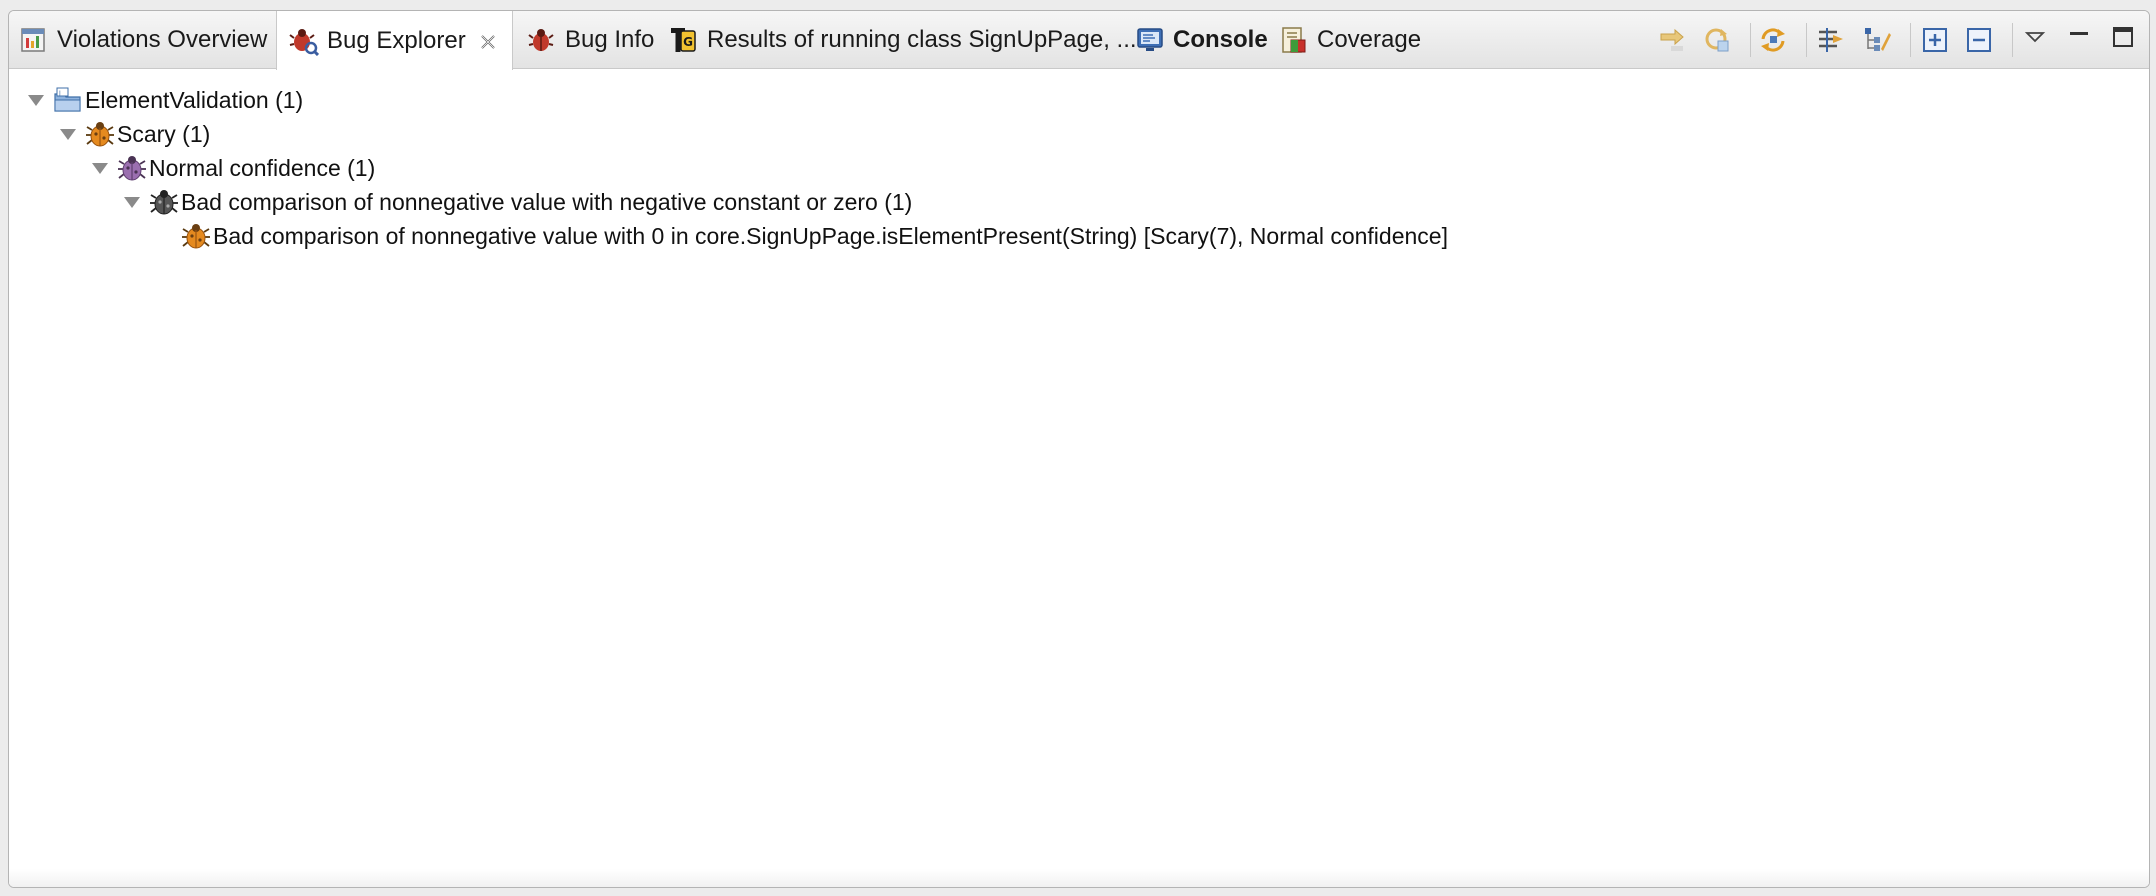 This screenshot has width=2156, height=896. What do you see at coordinates (1935, 40) in the screenshot?
I see `expand-all-icon` at bounding box center [1935, 40].